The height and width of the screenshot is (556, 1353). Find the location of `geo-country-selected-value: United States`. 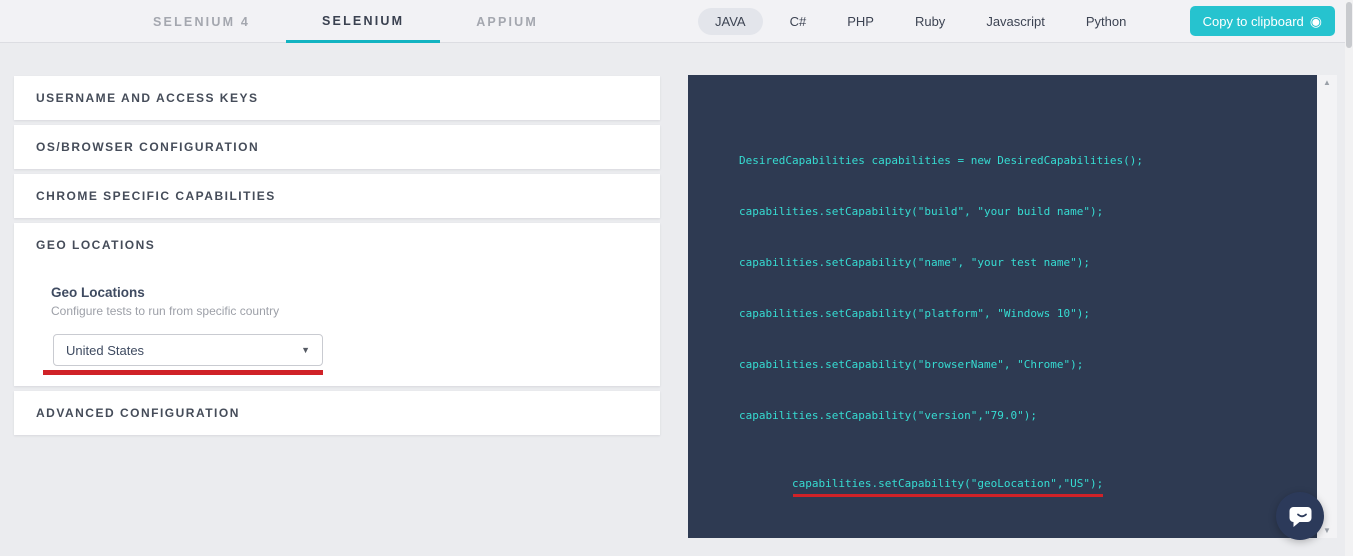

geo-country-selected-value: United States is located at coordinates (105, 350).